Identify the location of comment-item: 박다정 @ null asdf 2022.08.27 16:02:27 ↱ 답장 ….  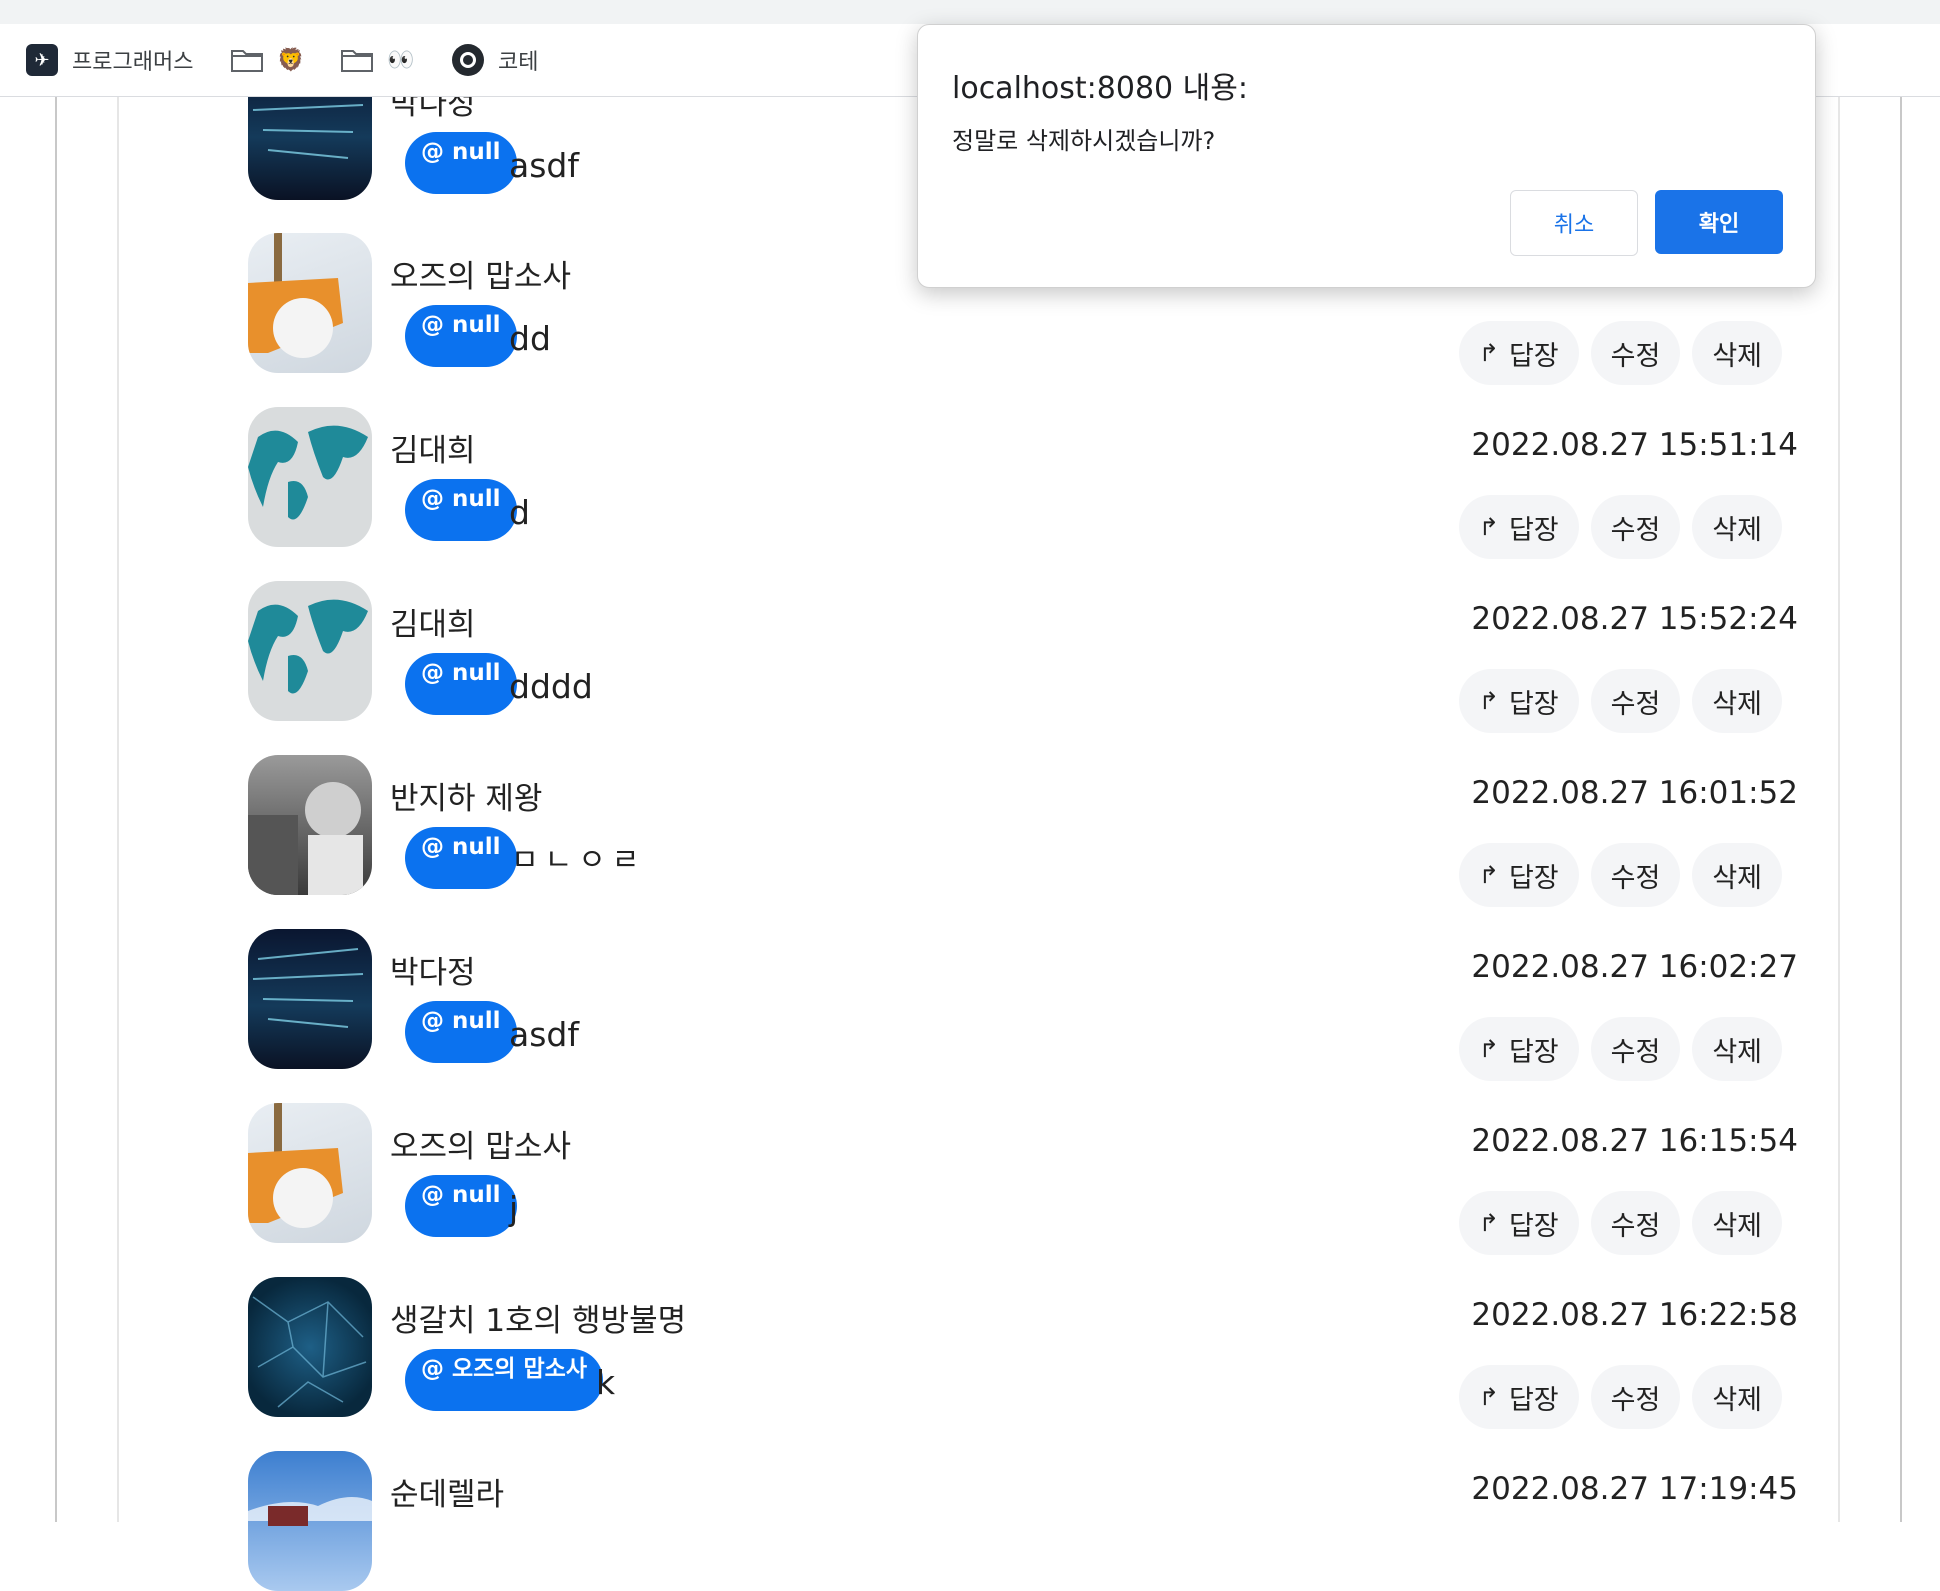
(1023, 1005).